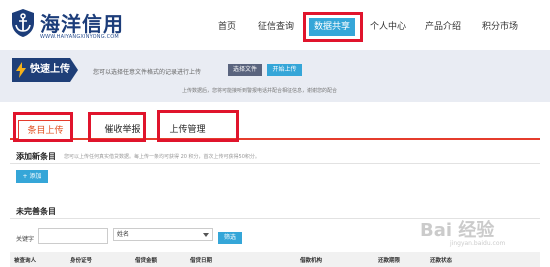 The height and width of the screenshot is (267, 550). I want to click on quick-upload-tag: 快速上传, so click(45, 70).